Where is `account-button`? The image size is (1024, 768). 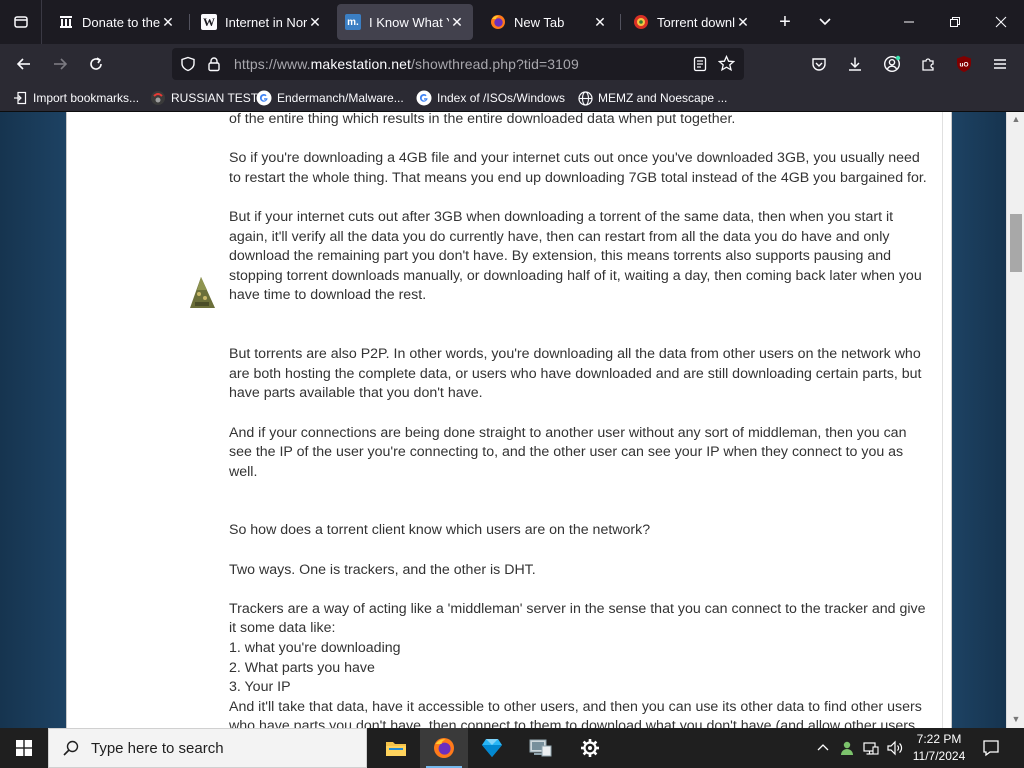 account-button is located at coordinates (892, 64).